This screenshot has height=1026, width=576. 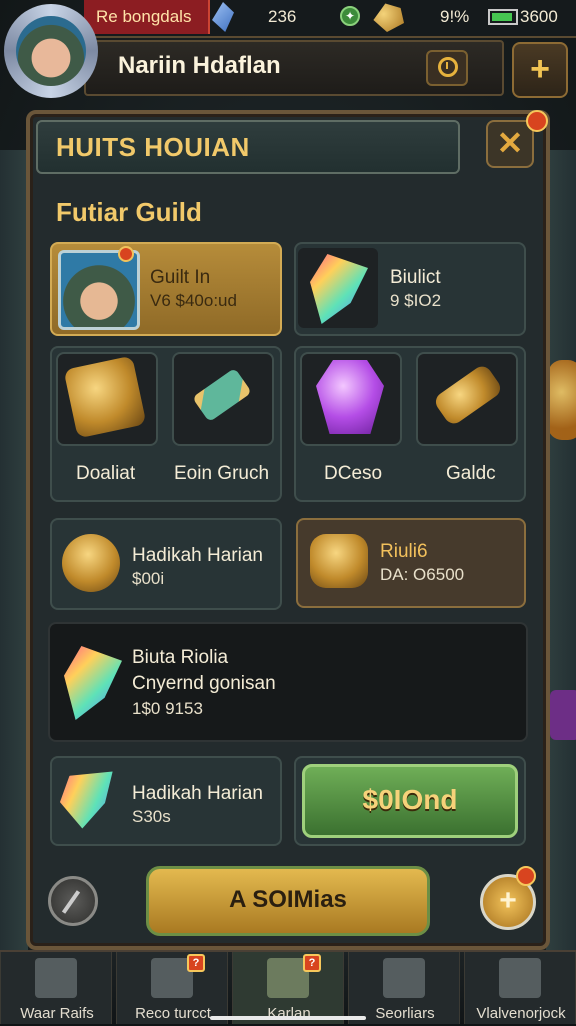 I want to click on player-name: Nariin Hdaflan, so click(x=199, y=65).